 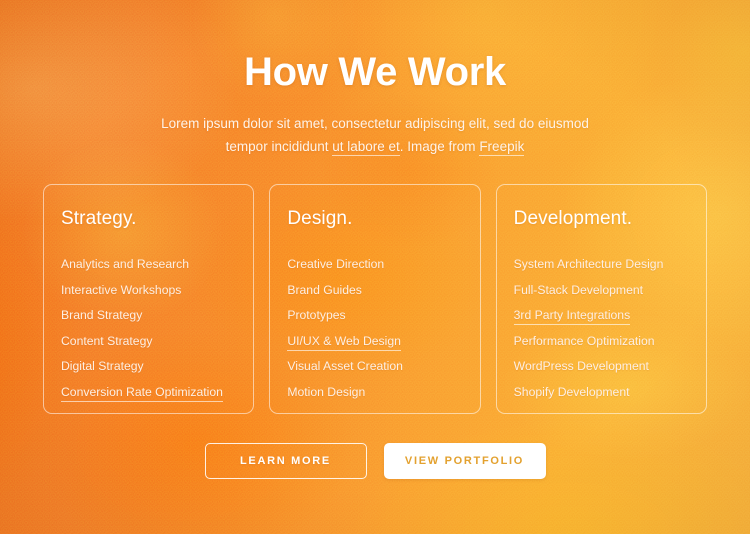 I want to click on service-link-active: UI/UX & Web Design, so click(x=344, y=342).